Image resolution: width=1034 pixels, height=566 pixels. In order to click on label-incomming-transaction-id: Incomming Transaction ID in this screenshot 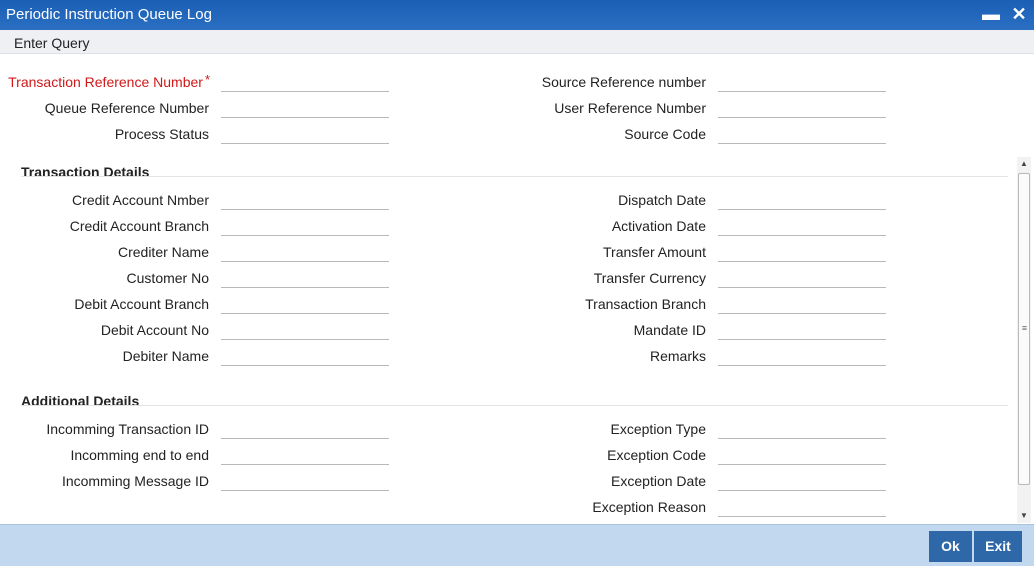, I will do `click(127, 429)`.